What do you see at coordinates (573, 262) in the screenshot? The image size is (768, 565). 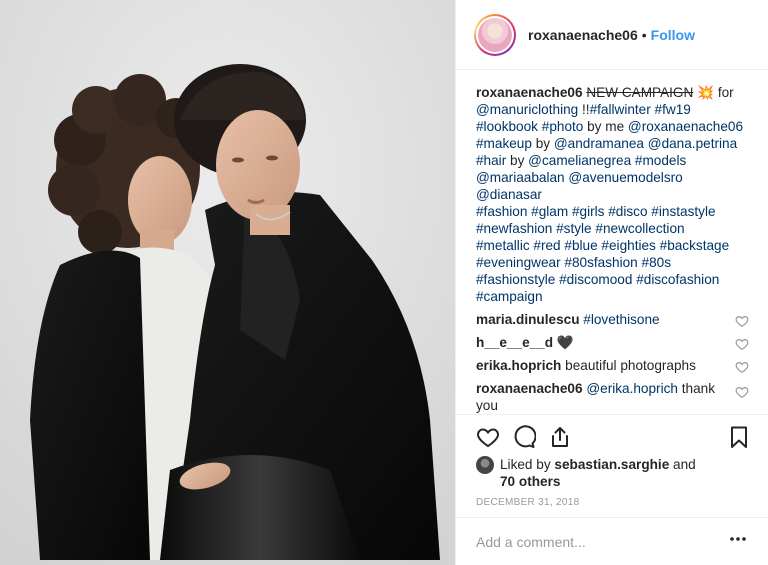 I see `hashtag-line: #eveningwear #80sfashion #80s` at bounding box center [573, 262].